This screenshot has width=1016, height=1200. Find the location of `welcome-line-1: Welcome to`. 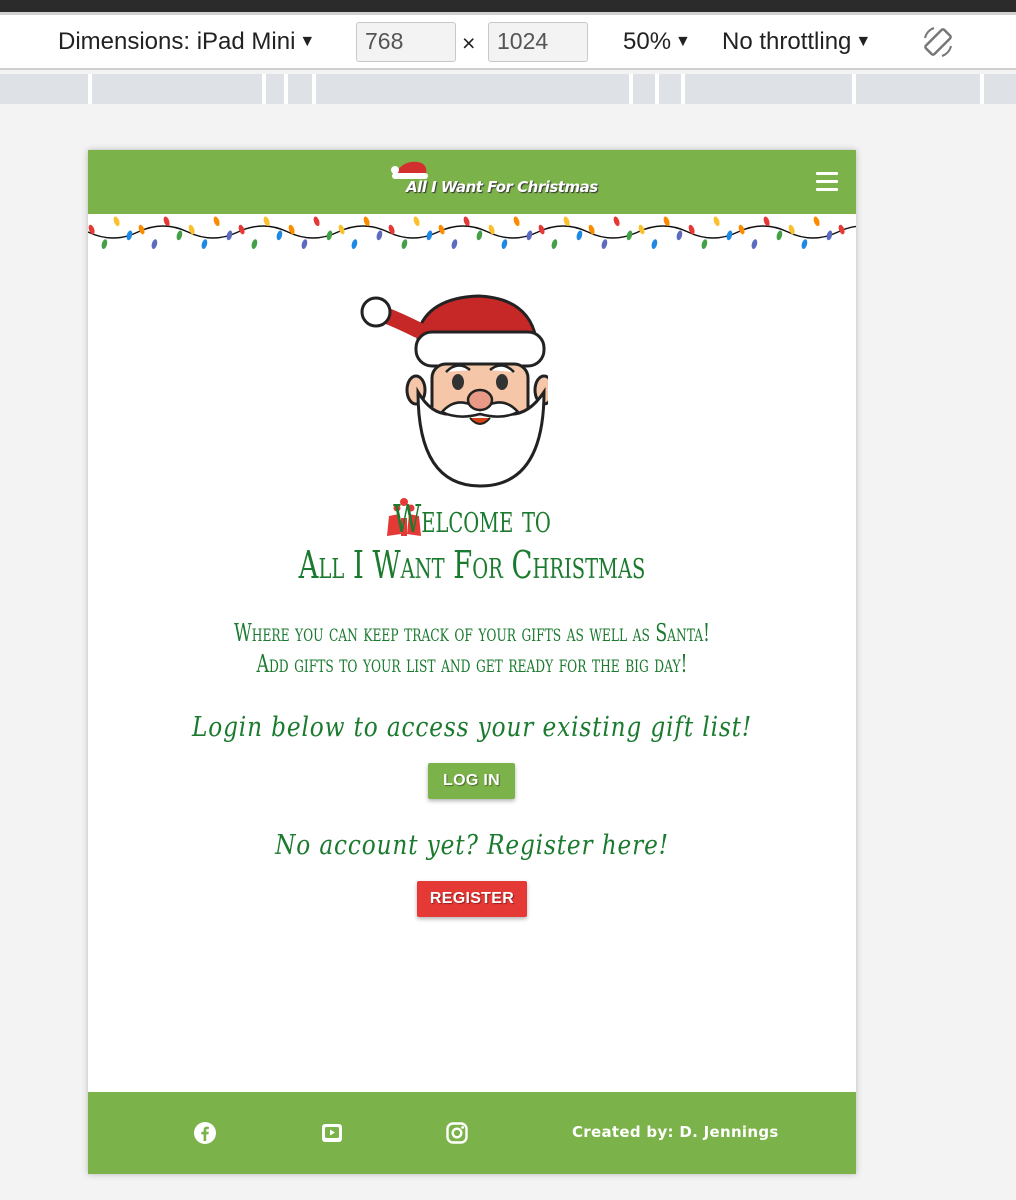

welcome-line-1: Welcome to is located at coordinates (472, 519).